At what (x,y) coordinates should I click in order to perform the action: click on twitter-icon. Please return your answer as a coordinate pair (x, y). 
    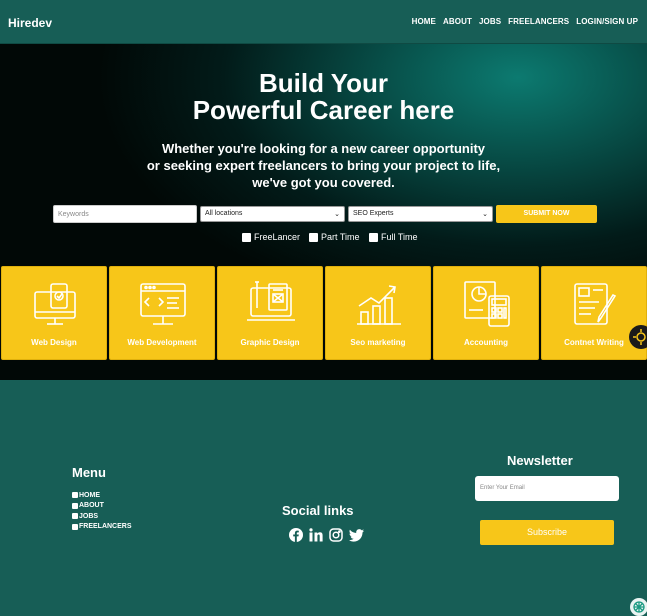
    Looking at the image, I should click on (356, 535).